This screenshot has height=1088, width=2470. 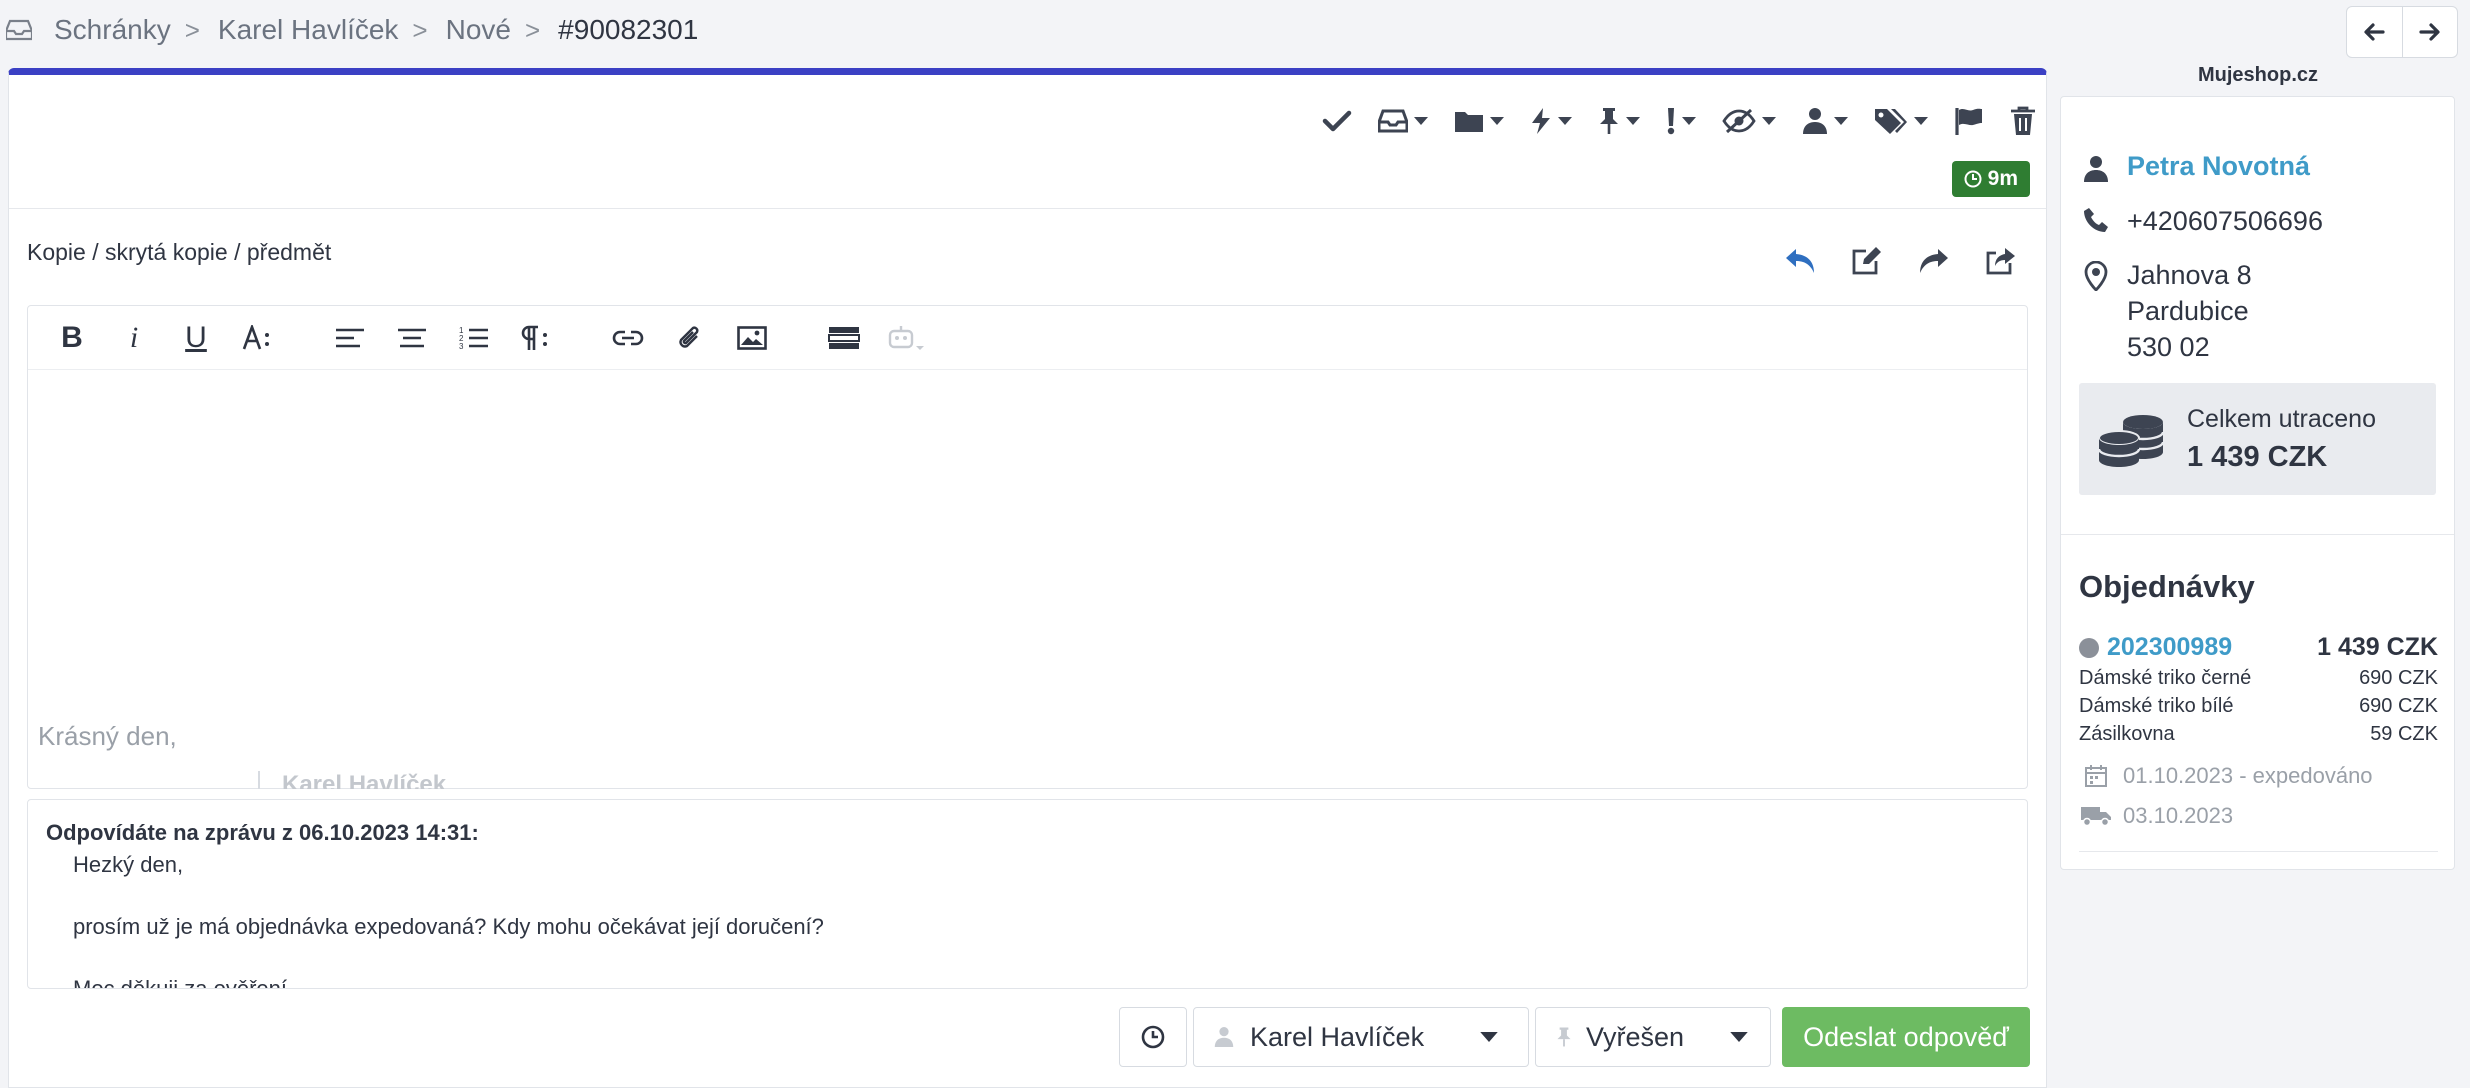 I want to click on share-button, so click(x=2001, y=263).